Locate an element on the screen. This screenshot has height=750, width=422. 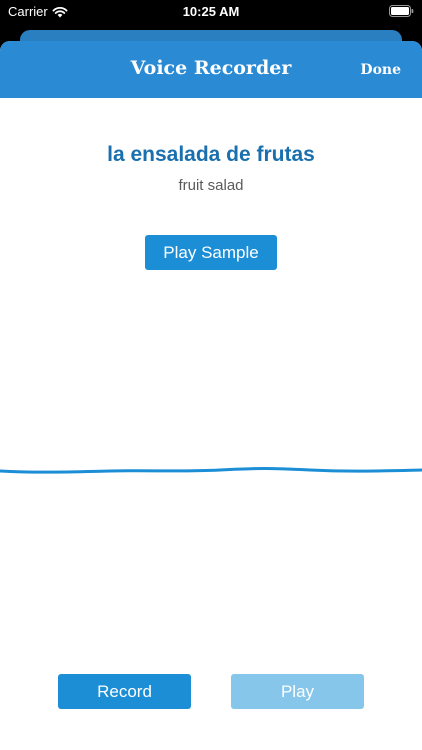
nav-bar: Voice Recorder Done is located at coordinates (211, 69).